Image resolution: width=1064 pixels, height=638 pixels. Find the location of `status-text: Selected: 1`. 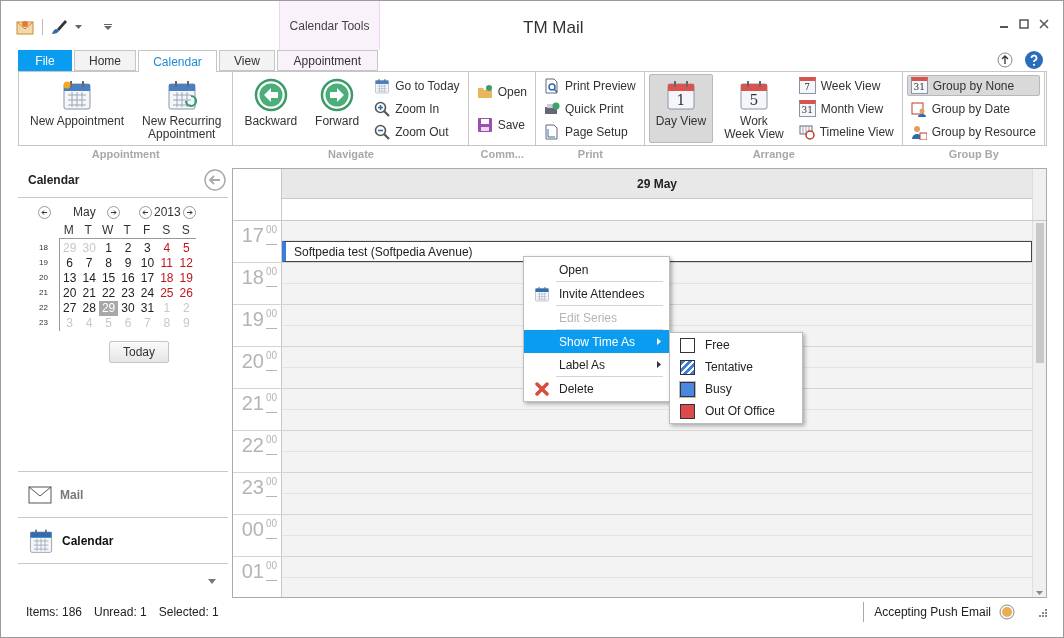

status-text: Selected: 1 is located at coordinates (188, 612).